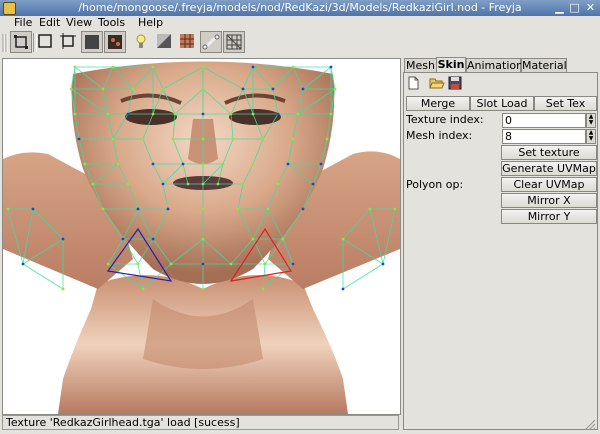  I want to click on tab-animation: Animation, so click(494, 65).